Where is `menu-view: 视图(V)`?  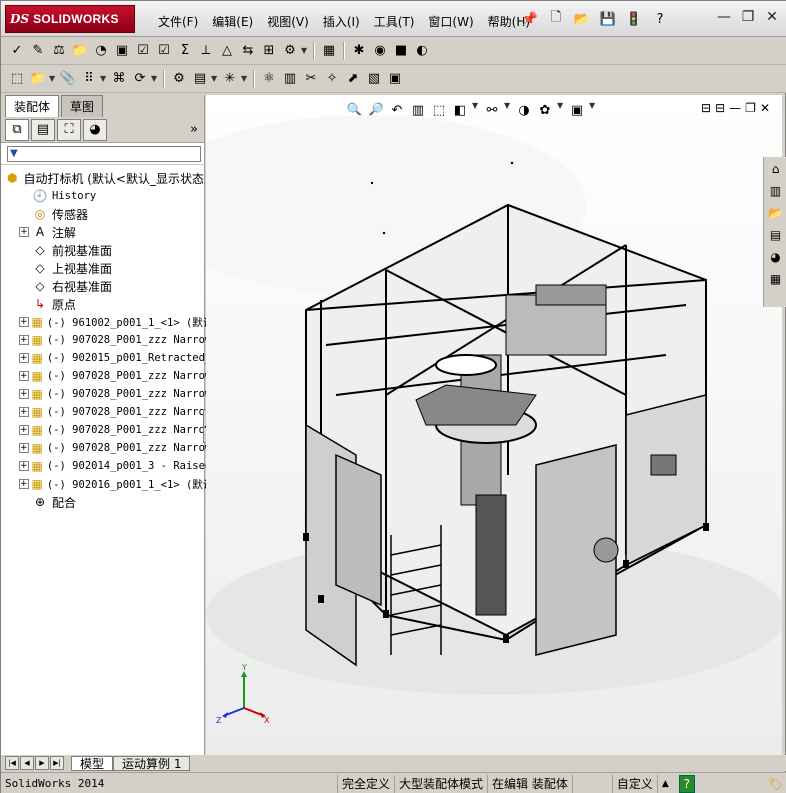
menu-view: 视图(V) is located at coordinates (288, 21).